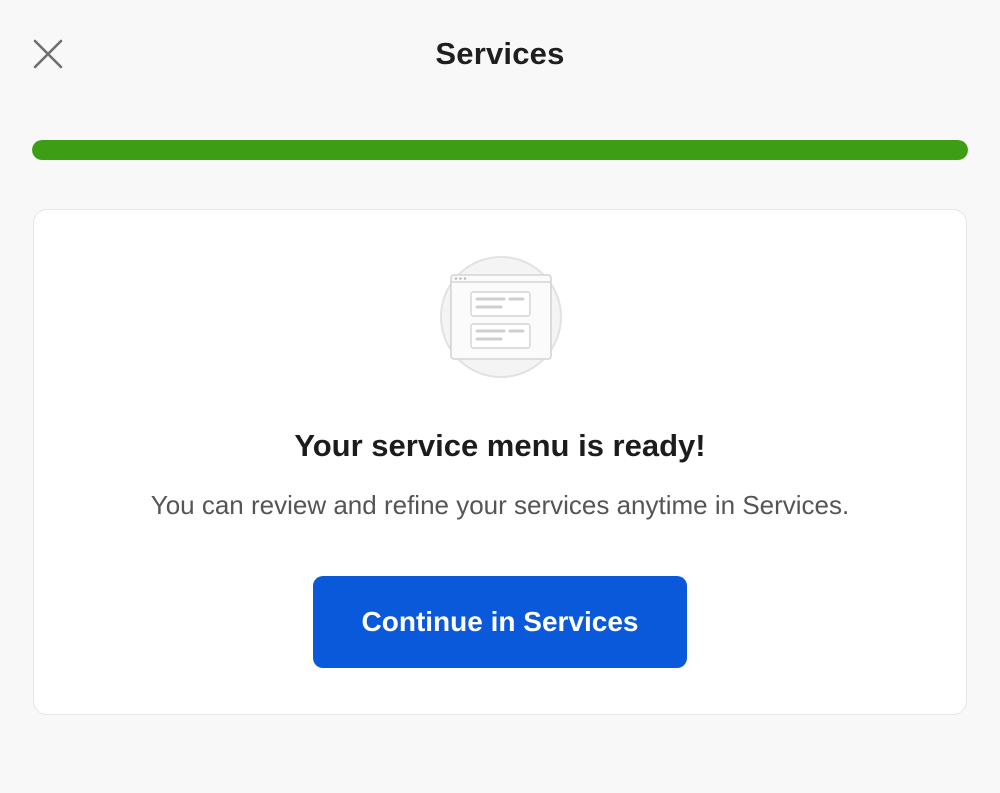 The height and width of the screenshot is (793, 1000). I want to click on progress-bar, so click(500, 150).